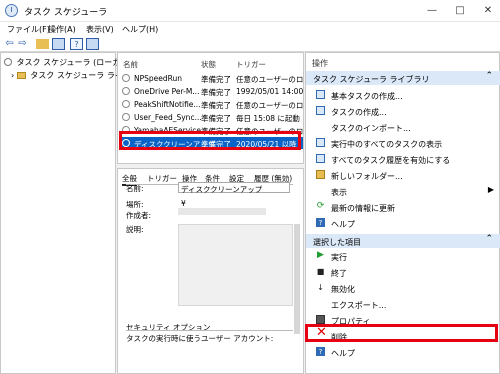  I want to click on column-name: 名前, so click(130, 64).